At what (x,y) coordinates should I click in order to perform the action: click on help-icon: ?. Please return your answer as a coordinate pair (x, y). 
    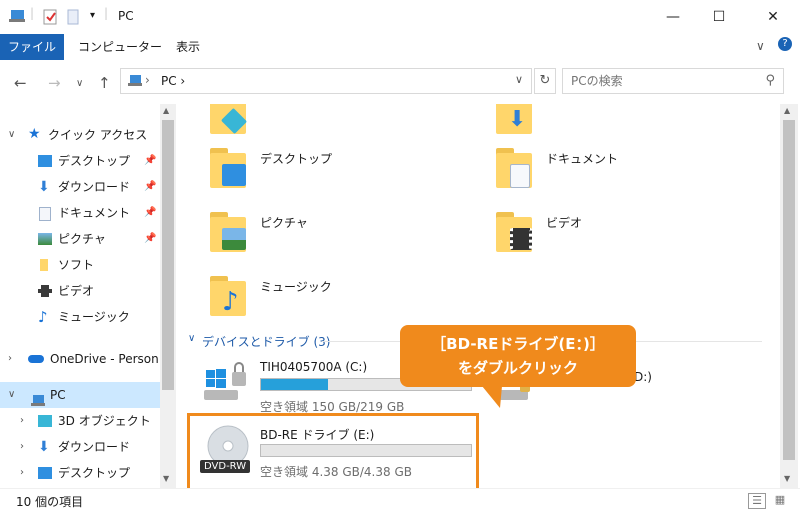
    Looking at the image, I should click on (785, 44).